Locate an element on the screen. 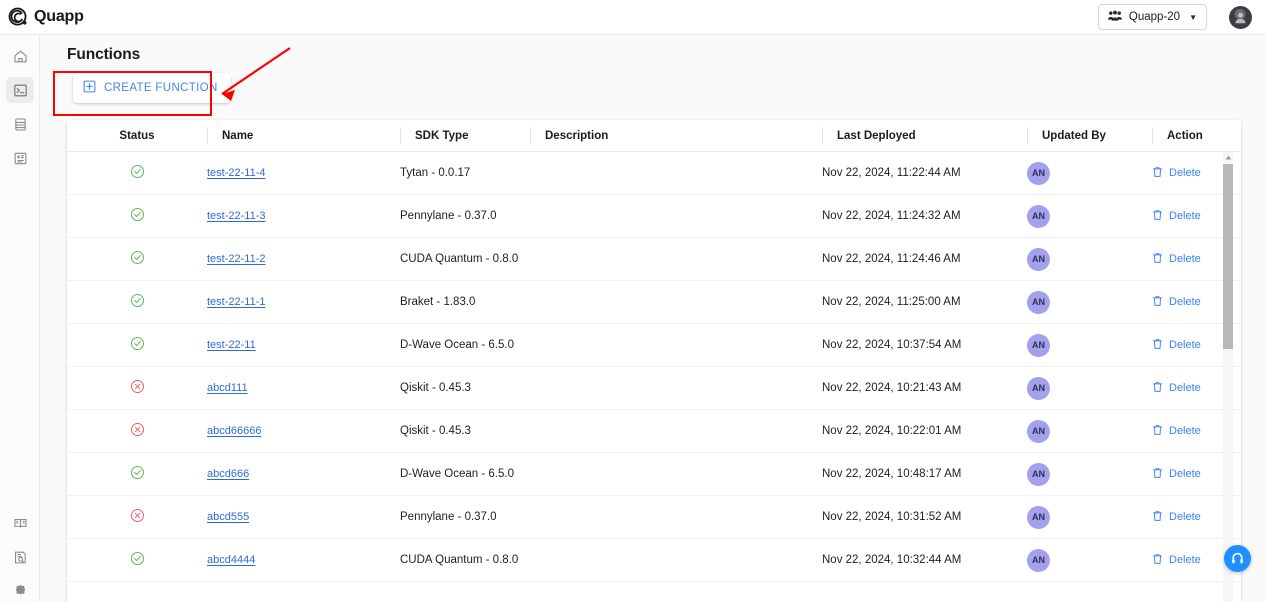  sidebar-item-home is located at coordinates (20, 56).